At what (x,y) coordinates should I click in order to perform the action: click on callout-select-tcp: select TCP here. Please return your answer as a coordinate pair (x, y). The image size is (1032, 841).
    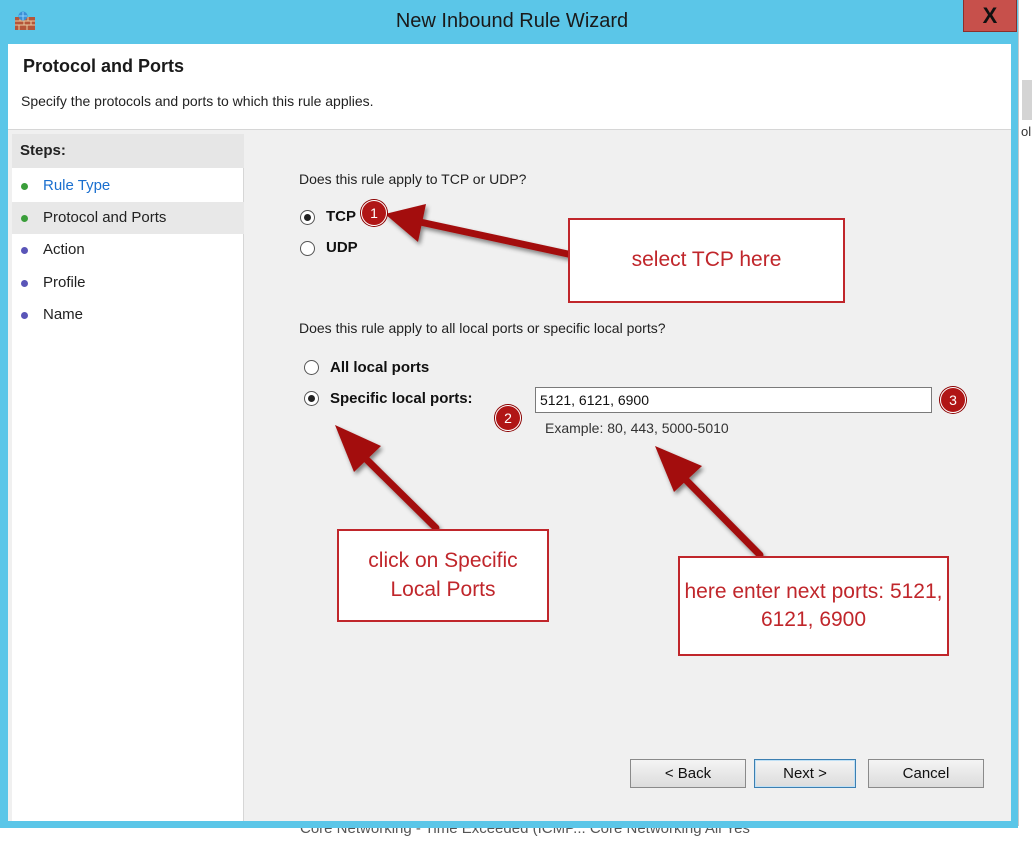
    Looking at the image, I should click on (706, 260).